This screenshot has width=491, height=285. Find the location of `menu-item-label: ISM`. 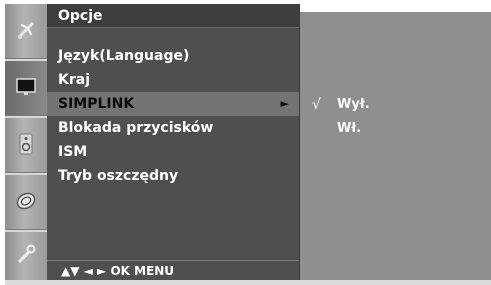

menu-item-label: ISM is located at coordinates (73, 152).